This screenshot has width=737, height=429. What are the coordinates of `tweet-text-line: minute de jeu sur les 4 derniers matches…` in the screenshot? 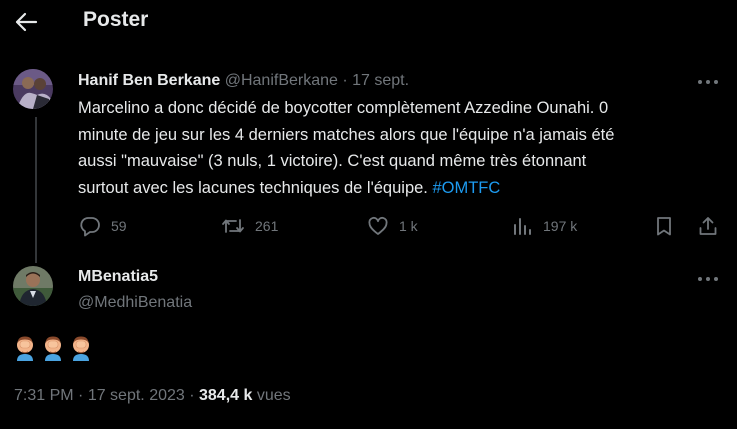 It's located at (346, 134).